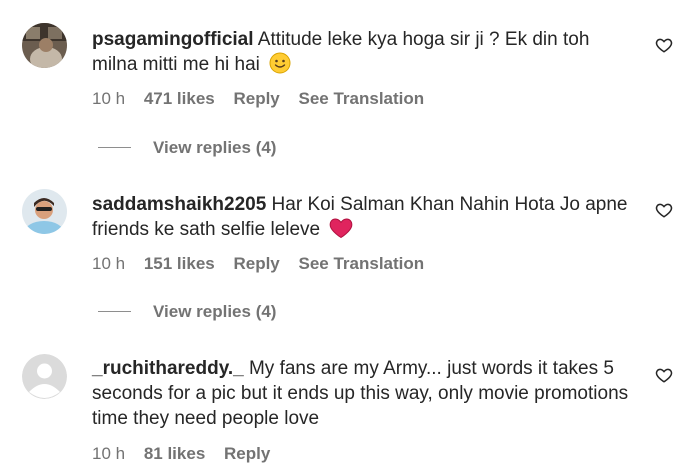 The height and width of the screenshot is (475, 695). I want to click on likes-count: 151 likes, so click(179, 263).